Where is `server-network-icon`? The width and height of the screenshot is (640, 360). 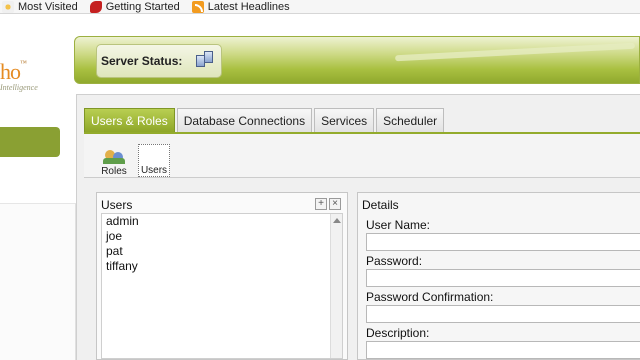
server-network-icon is located at coordinates (206, 60).